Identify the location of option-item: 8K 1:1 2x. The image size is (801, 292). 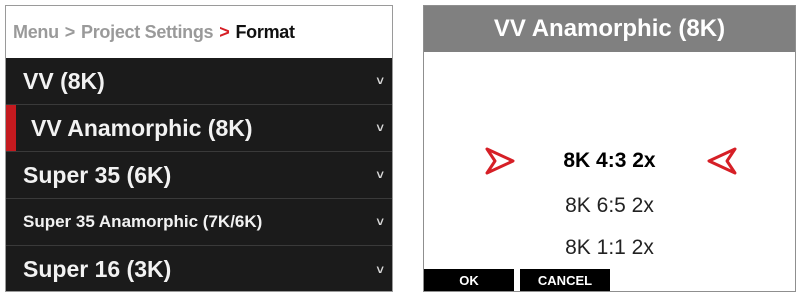
(609, 248).